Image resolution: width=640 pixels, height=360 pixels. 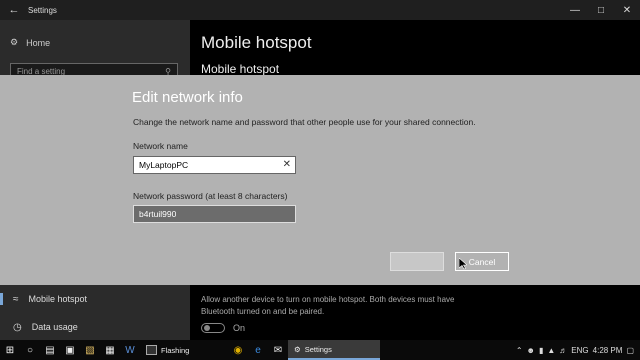 I want to click on minimize-icon: —, so click(x=575, y=10).